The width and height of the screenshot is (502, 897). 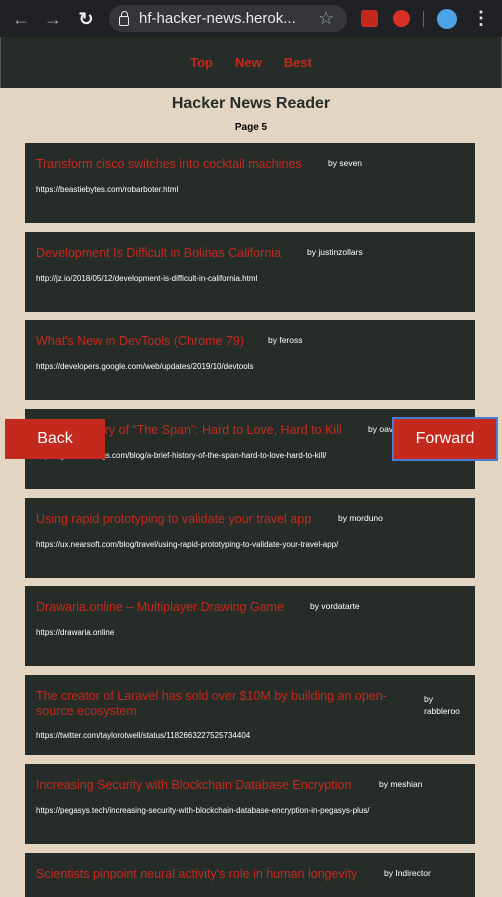 What do you see at coordinates (140, 341) in the screenshot?
I see `story-title: What's New in DevTools (Chrome 79)` at bounding box center [140, 341].